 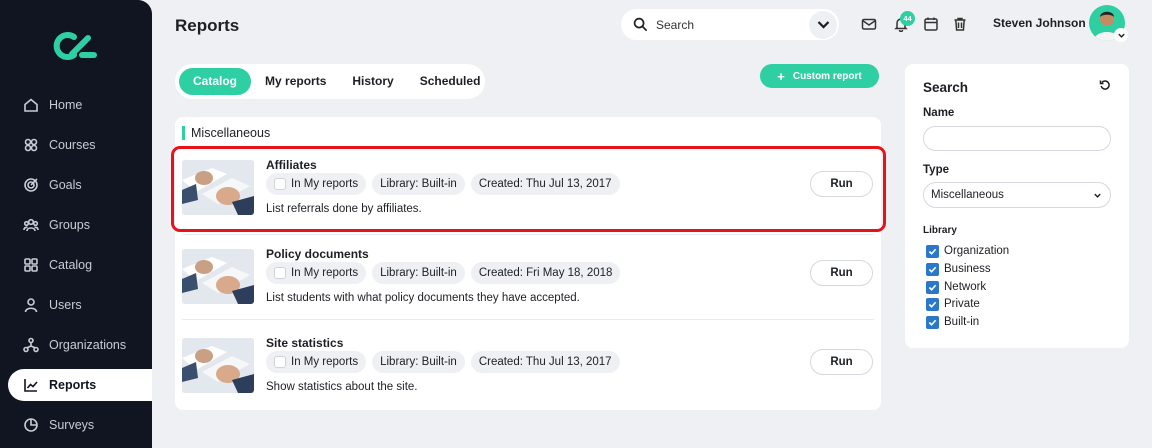 I want to click on sidebar-item-label: Users, so click(x=65, y=305).